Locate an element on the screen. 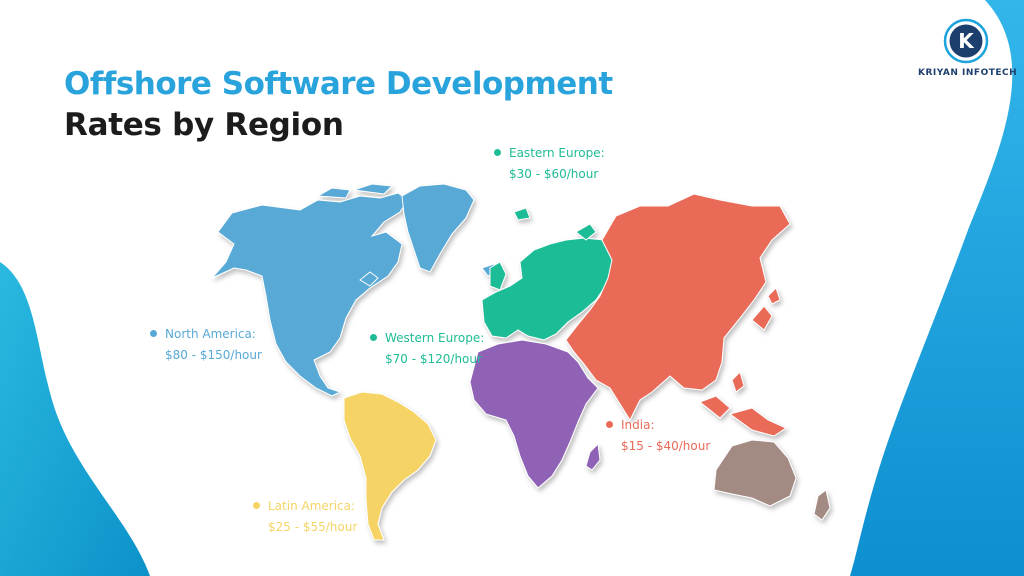 The image size is (1024, 576). latin-america-name: Latin America: is located at coordinates (312, 506).